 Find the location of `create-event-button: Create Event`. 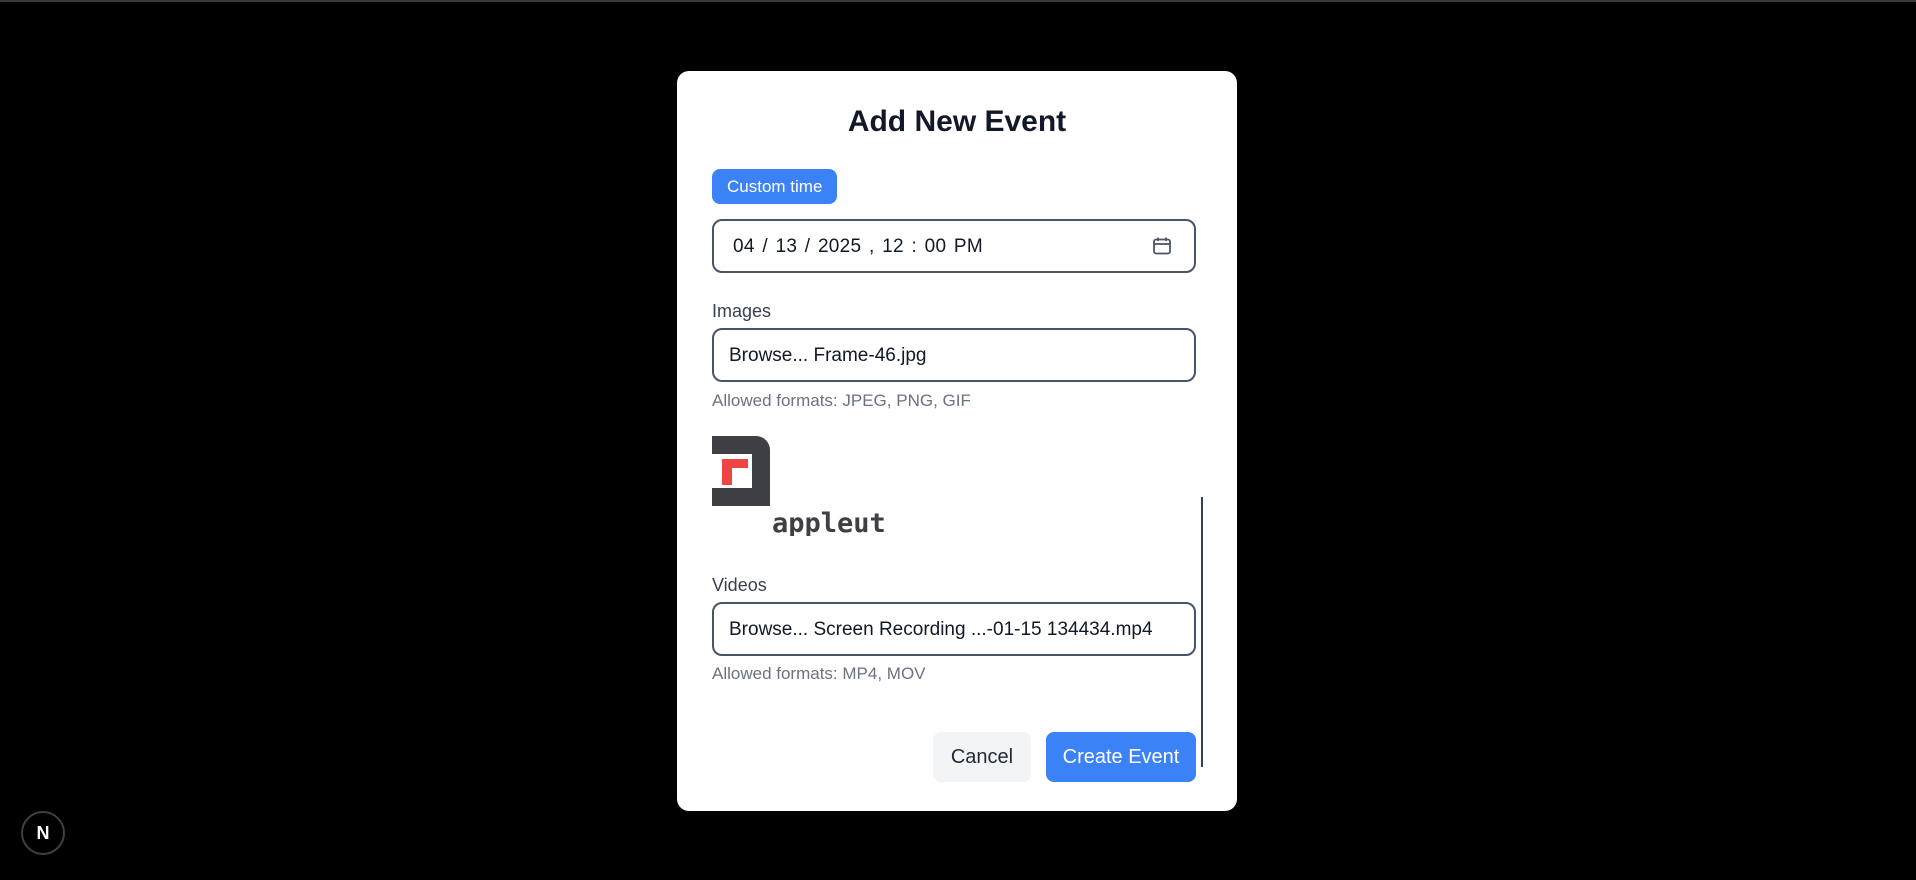

create-event-button: Create Event is located at coordinates (1121, 757).